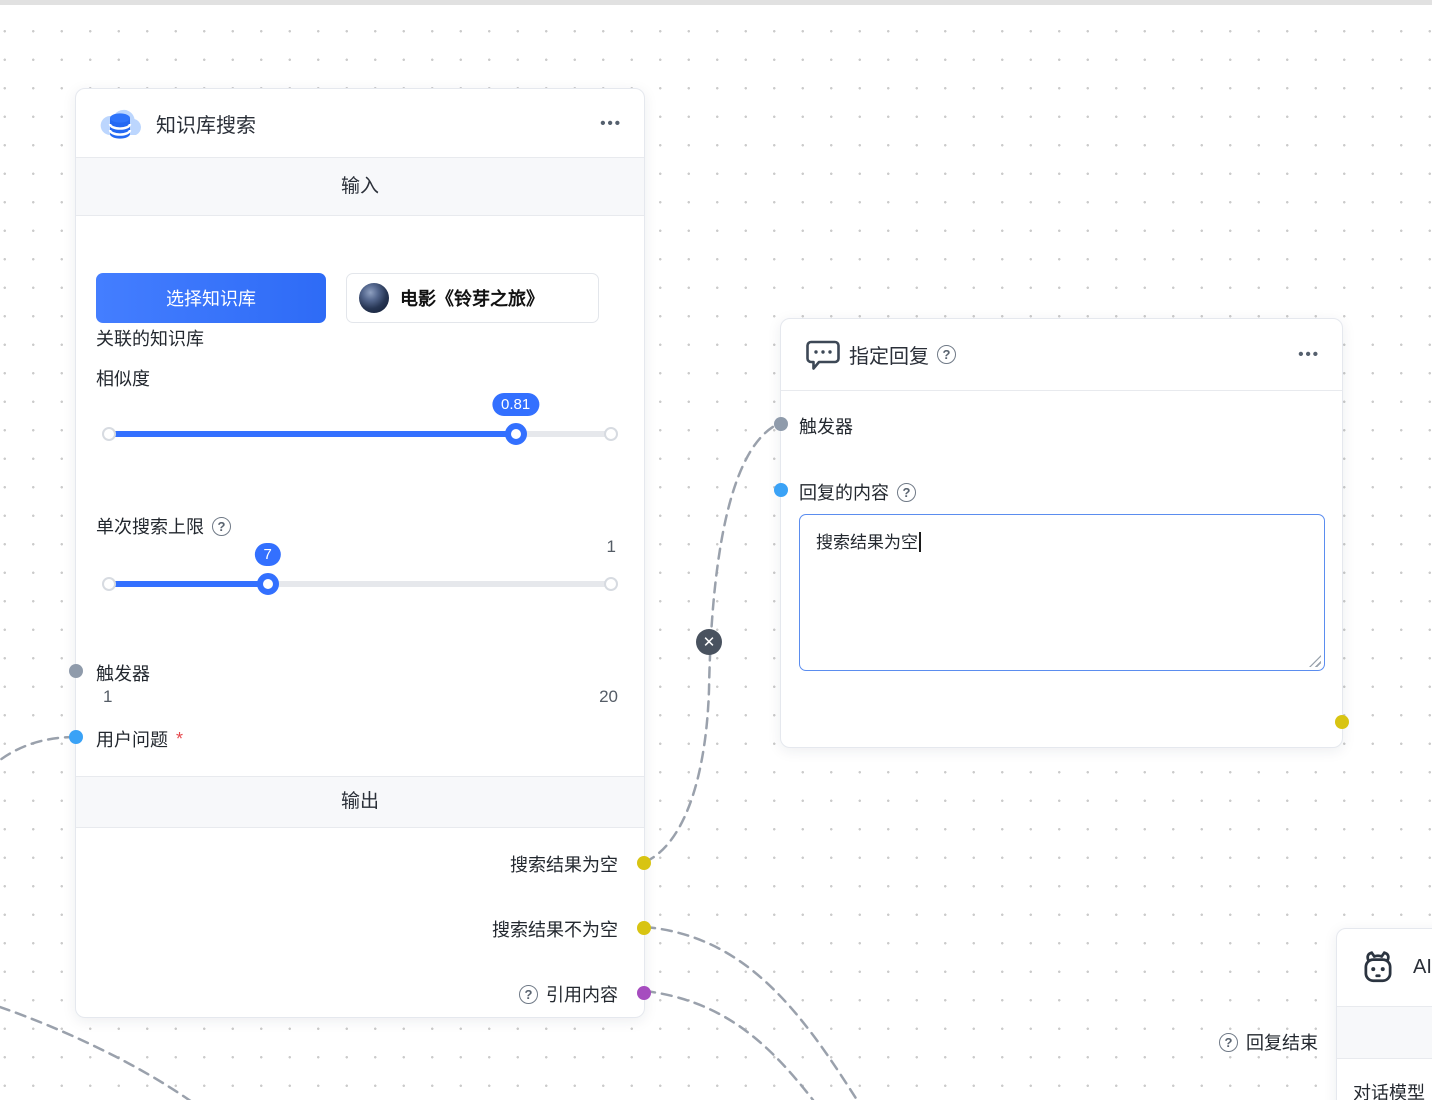 The width and height of the screenshot is (1432, 1100). I want to click on kb-trigger-label: 触发器, so click(123, 674).